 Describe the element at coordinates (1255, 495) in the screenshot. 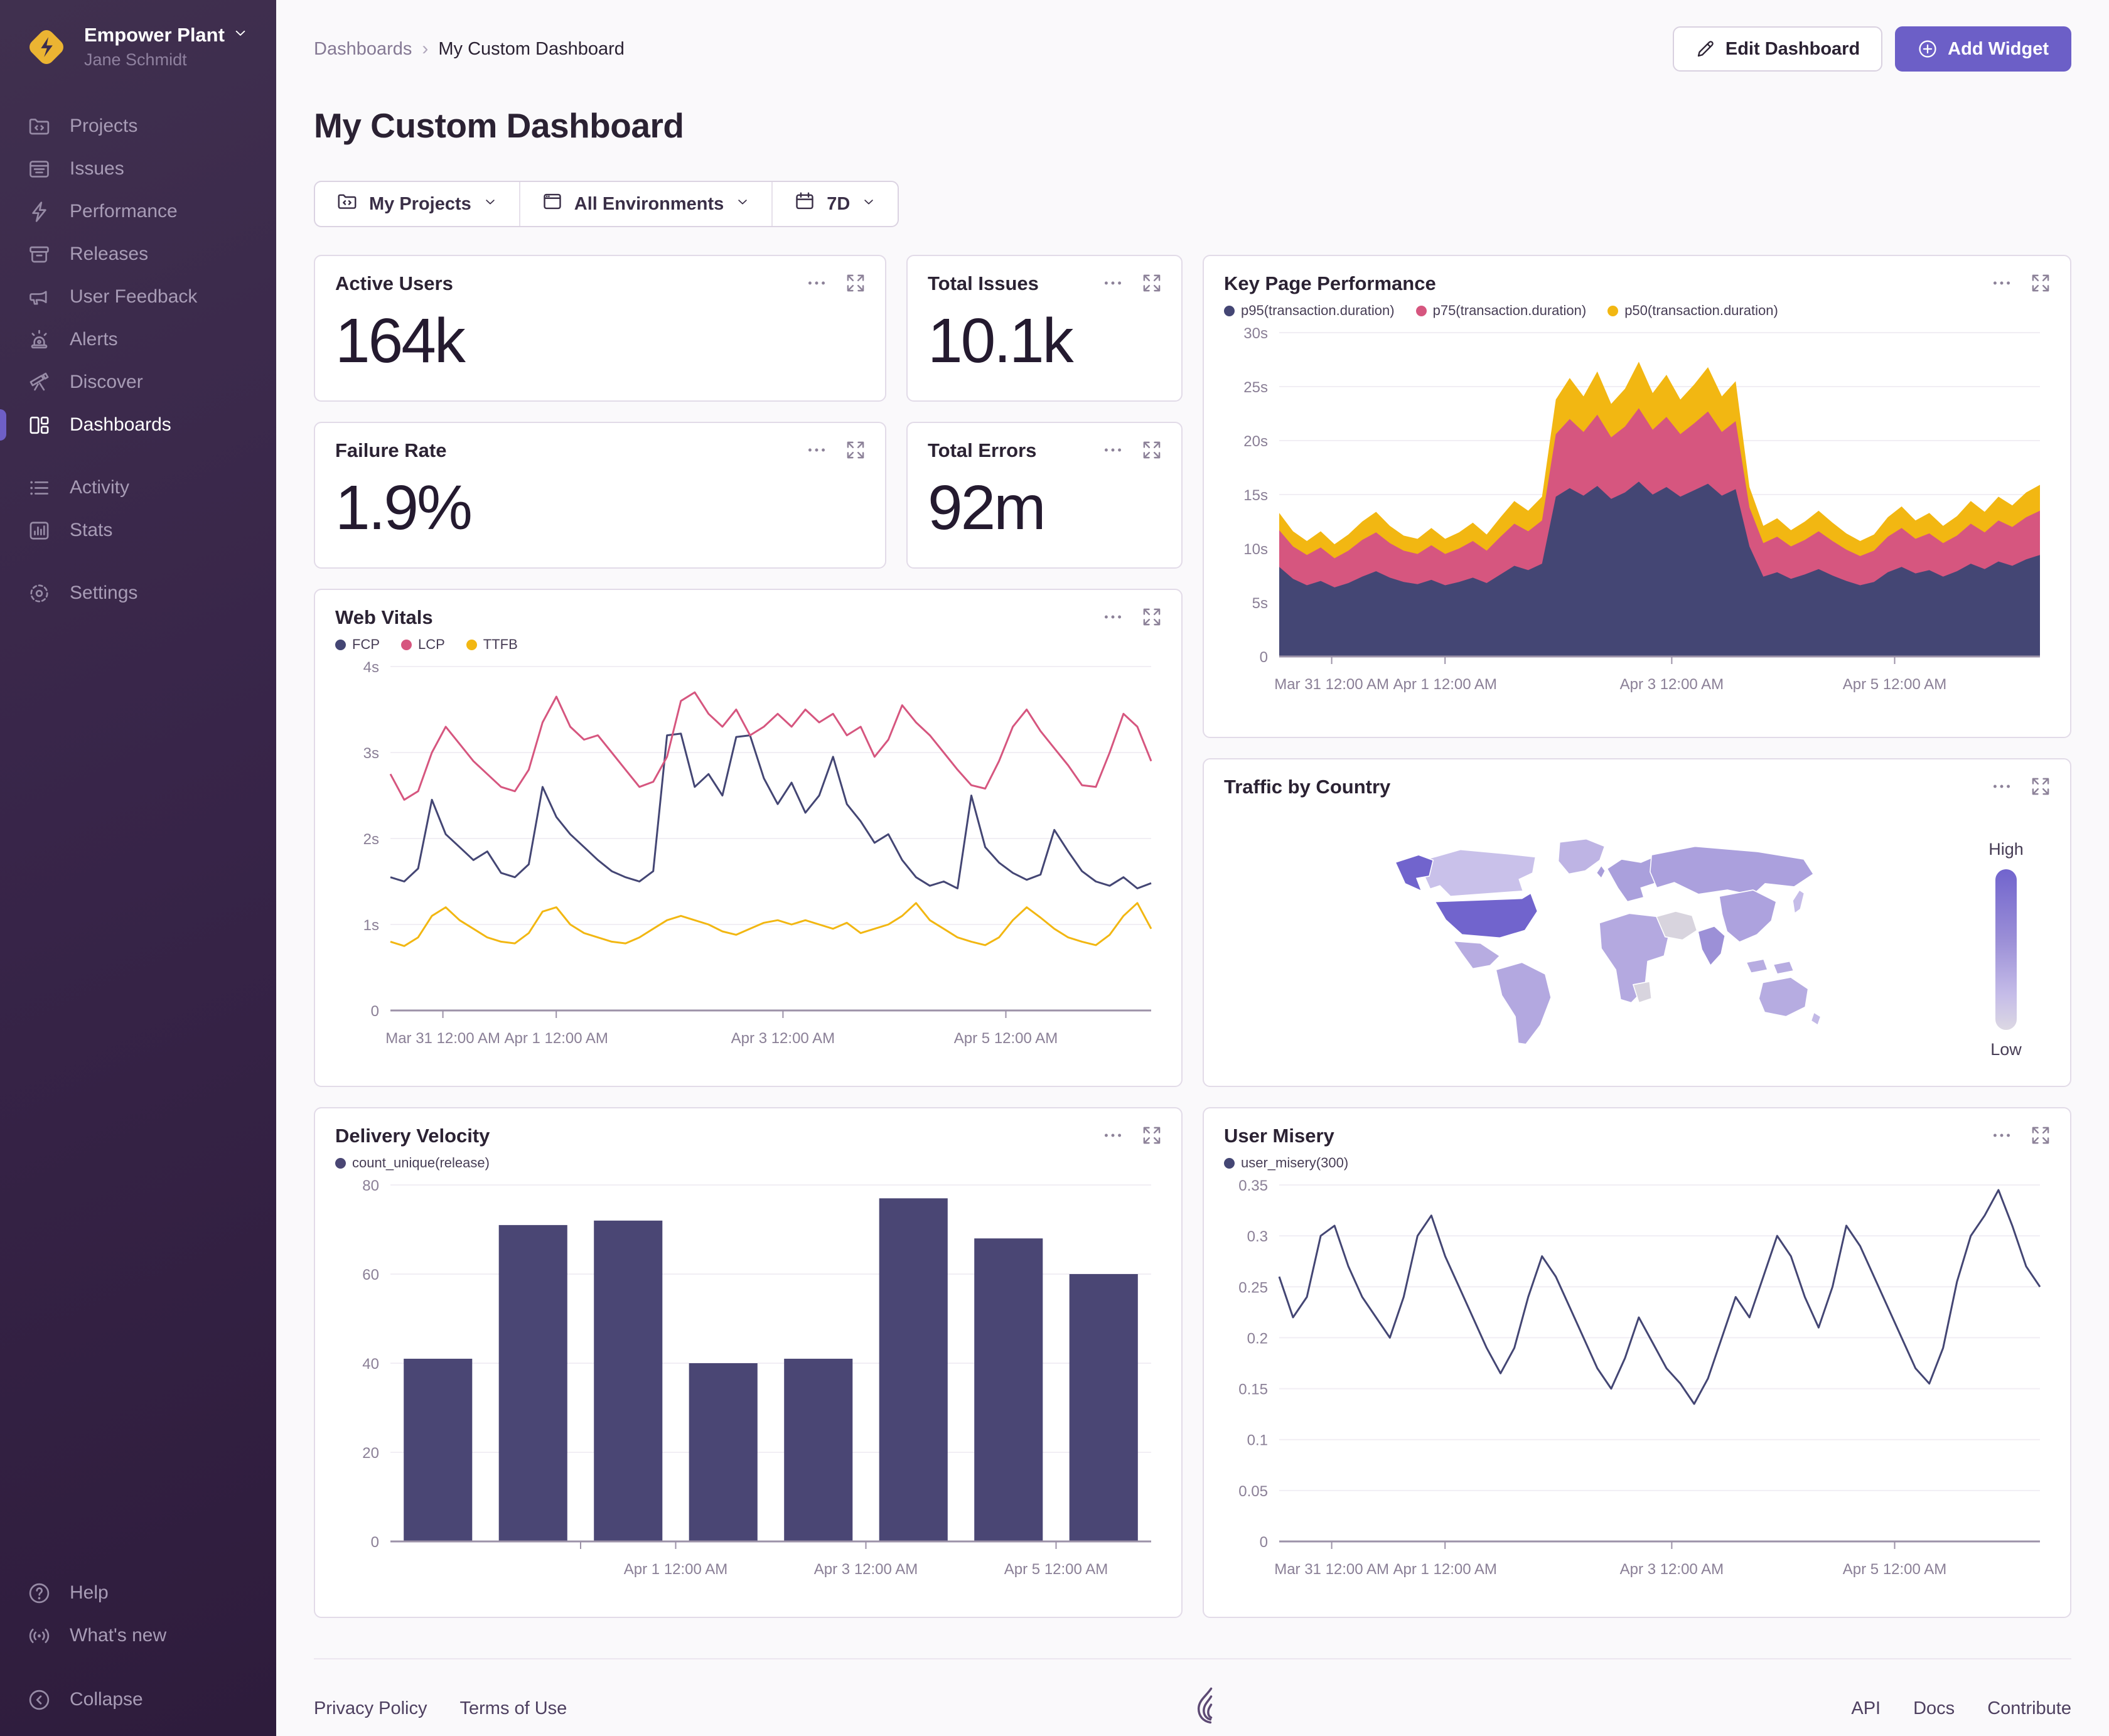

I see `svg-text: 15s` at that location.